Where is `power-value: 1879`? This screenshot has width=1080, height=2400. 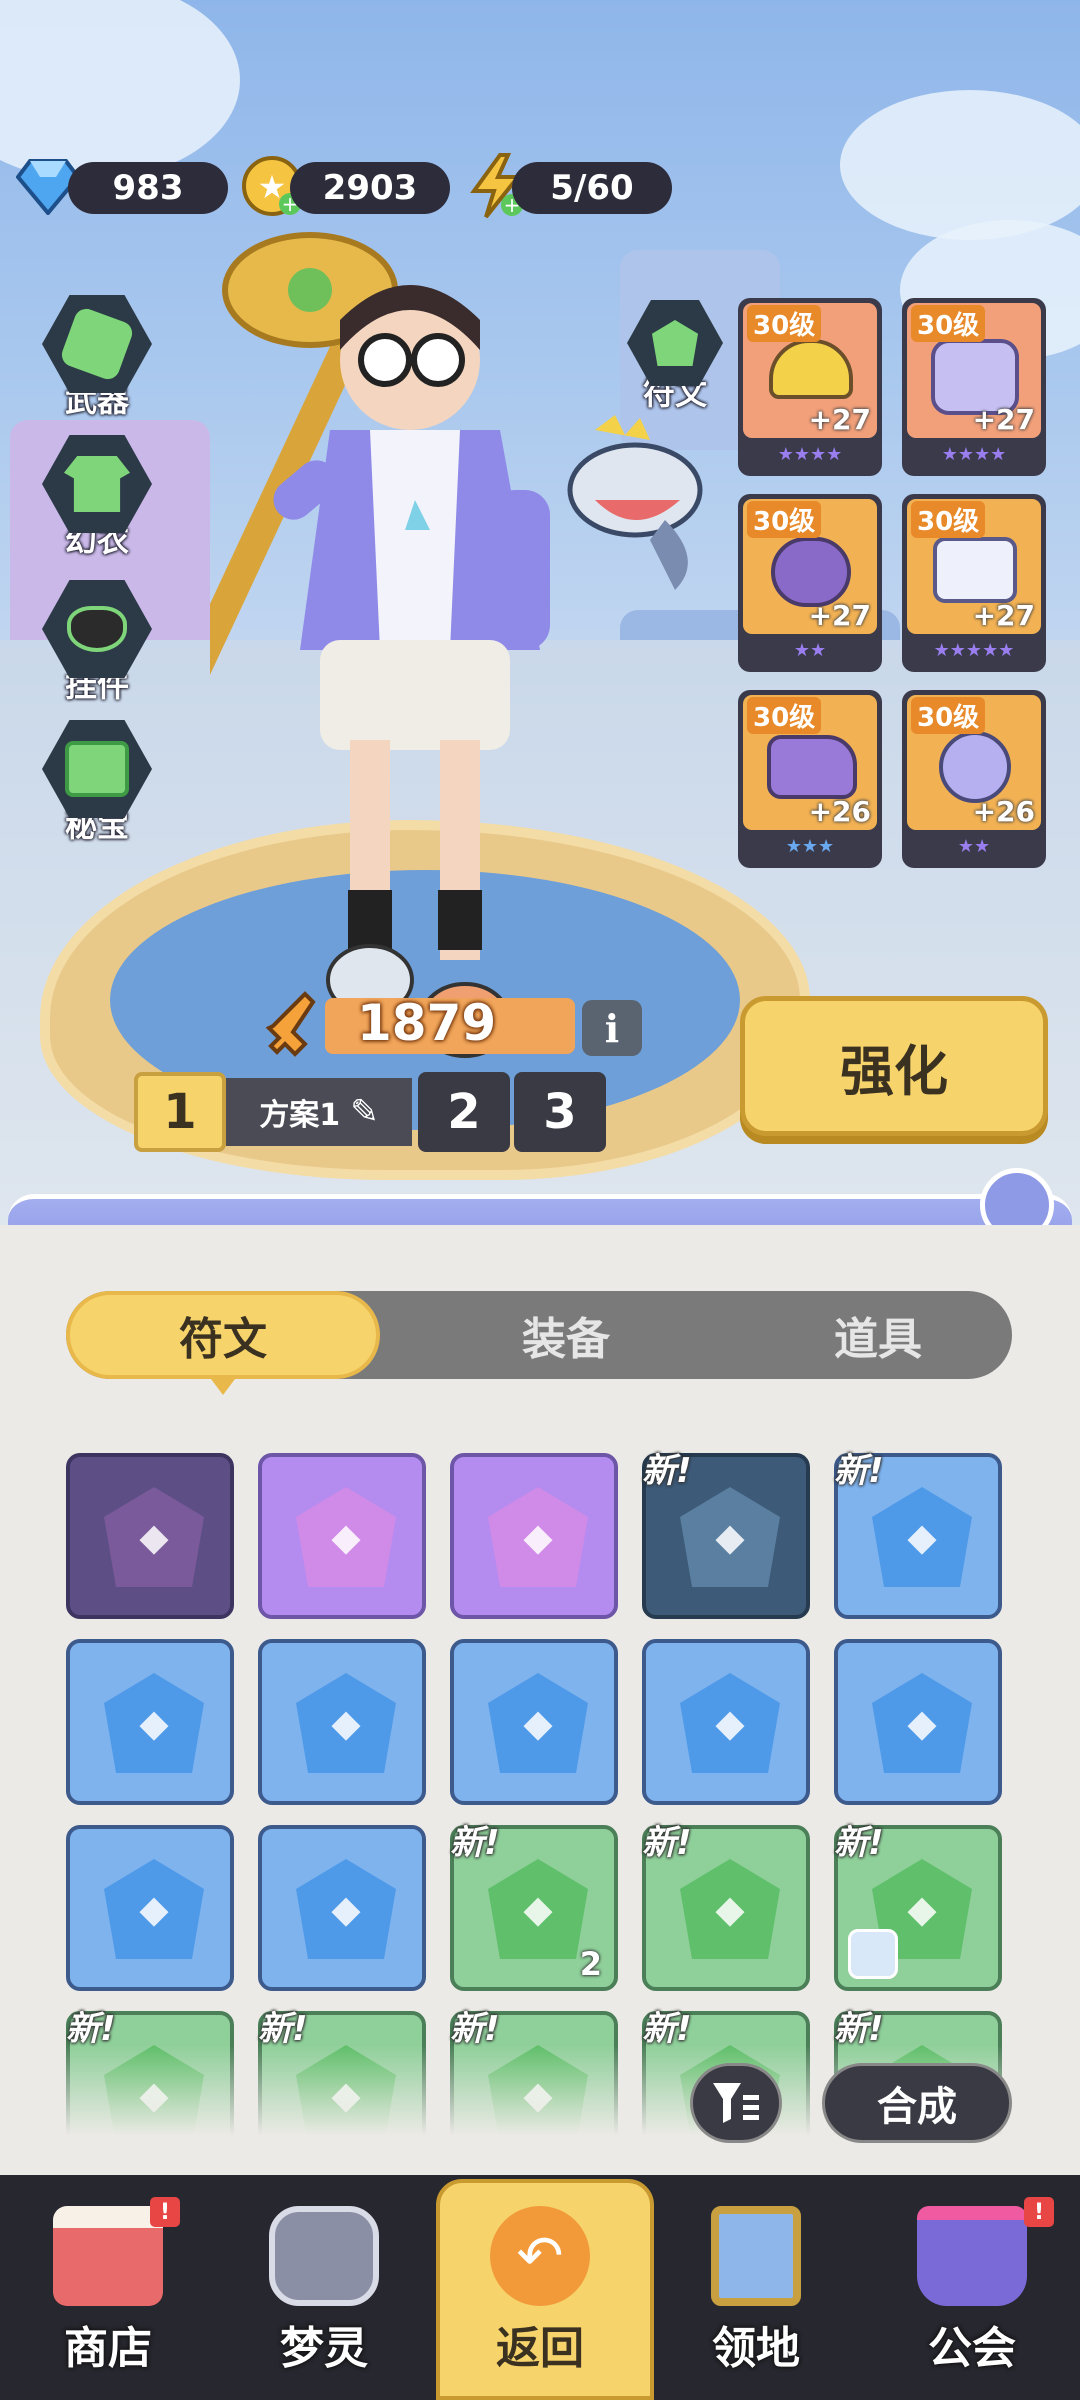 power-value: 1879 is located at coordinates (427, 1023).